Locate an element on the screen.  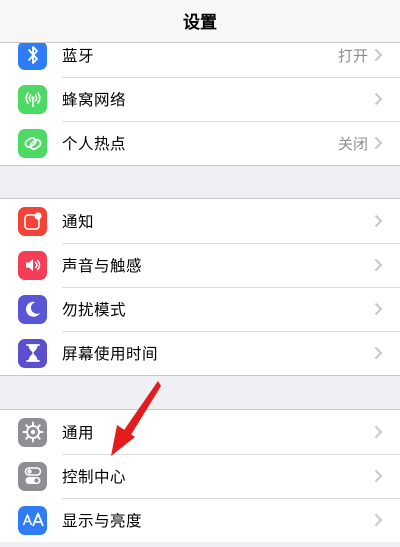
row-hotspot-value: 关闭 is located at coordinates (352, 143).